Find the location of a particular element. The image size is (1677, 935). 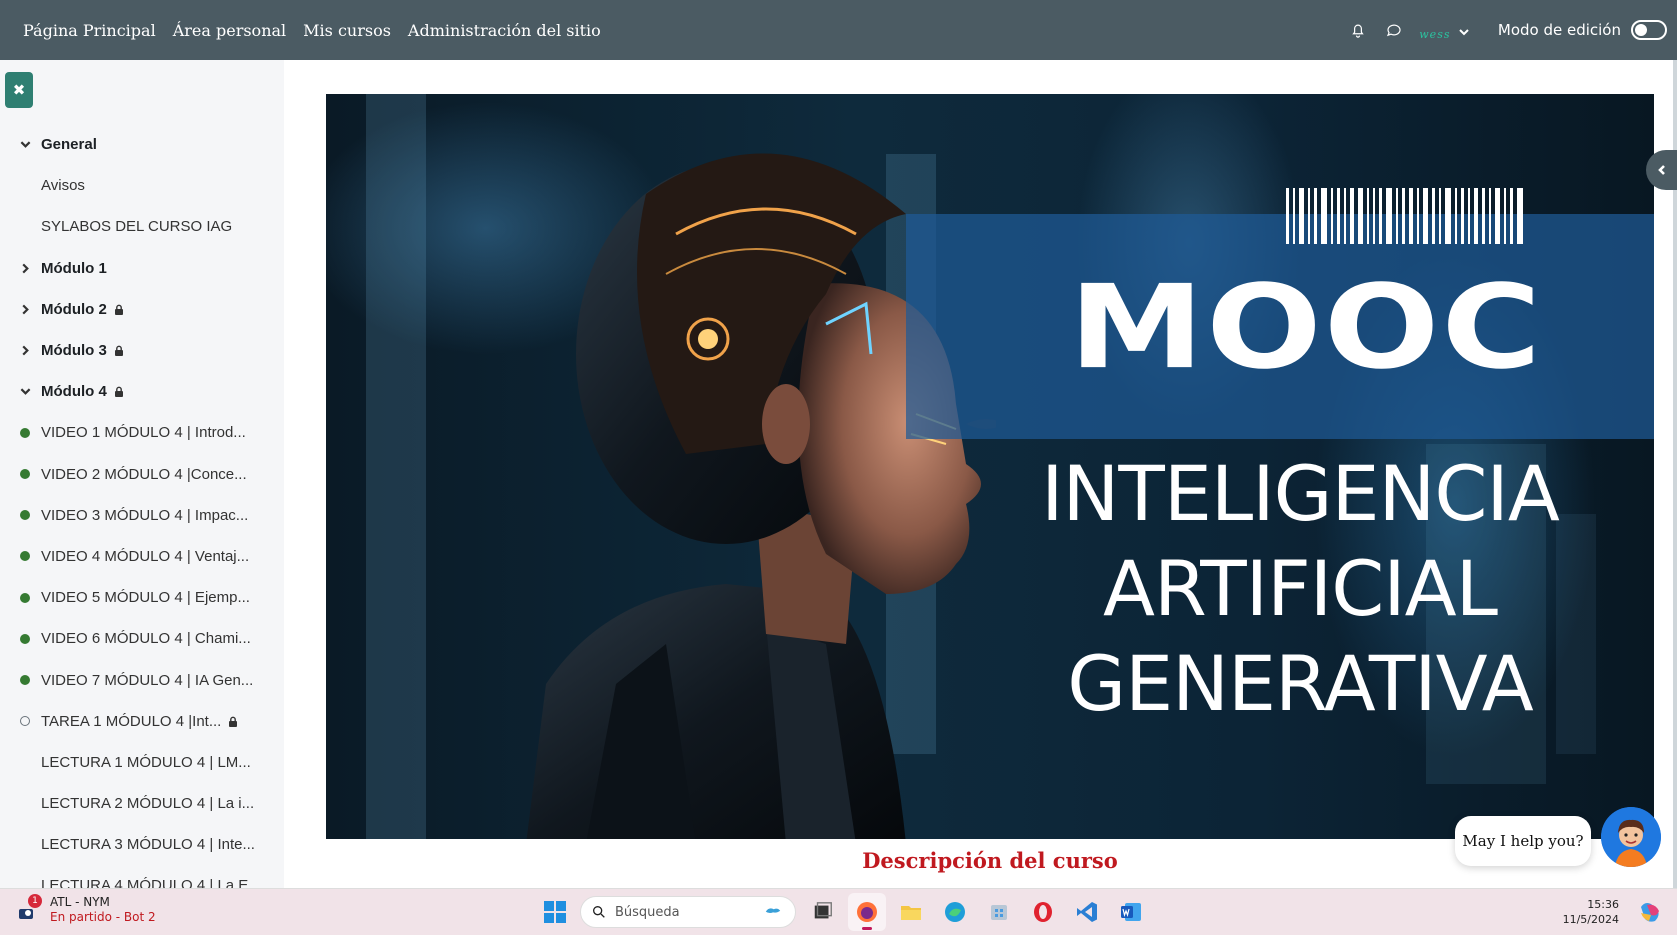

store-taskbar-button is located at coordinates (999, 912).